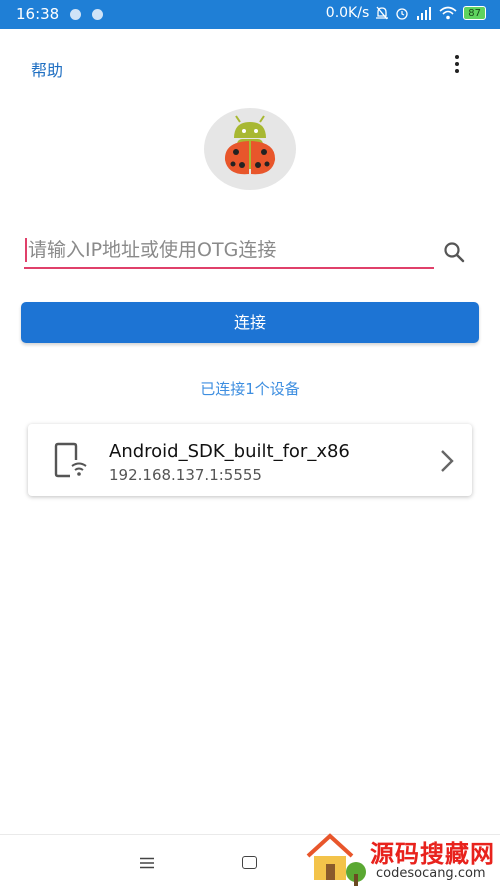 The image size is (500, 892). I want to click on connected-device-count: 已连接1个设备, so click(250, 389).